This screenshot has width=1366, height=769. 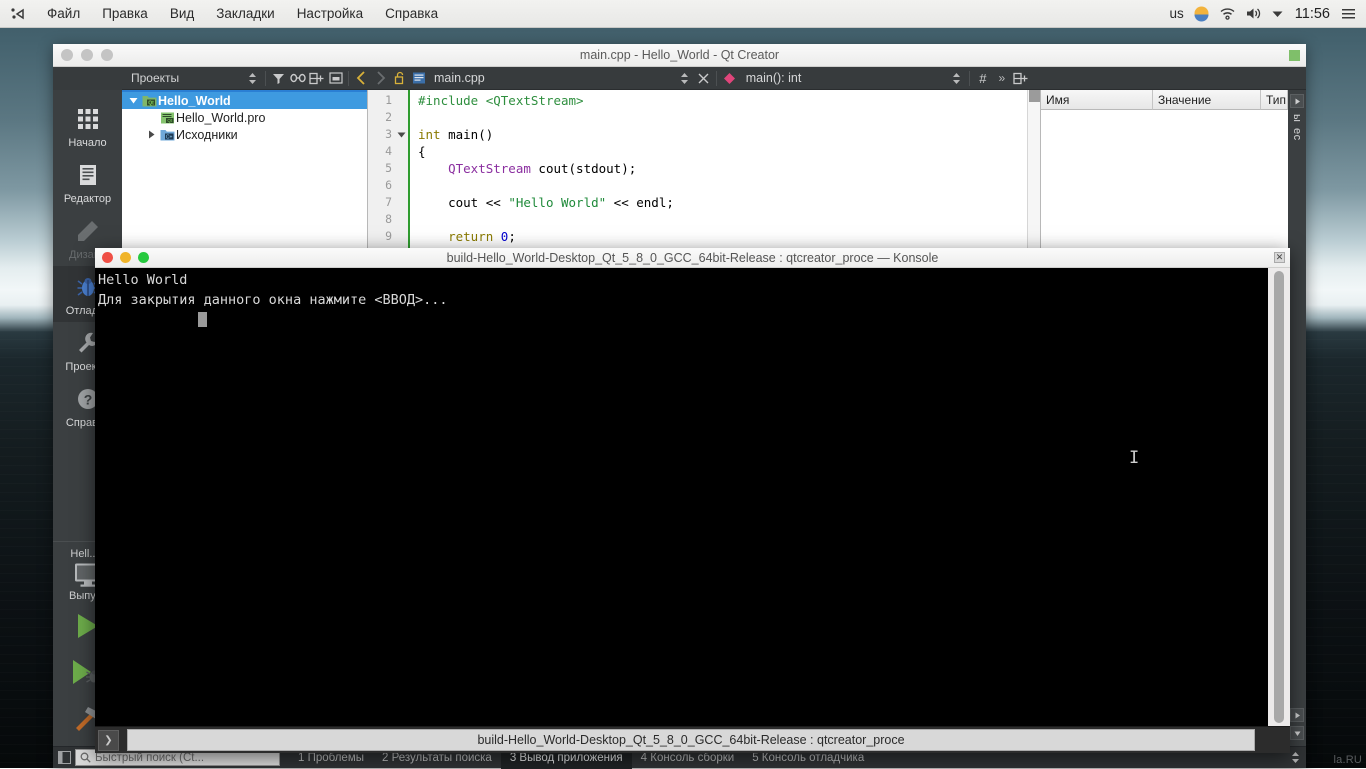 I want to click on block-cursor, so click(x=202, y=319).